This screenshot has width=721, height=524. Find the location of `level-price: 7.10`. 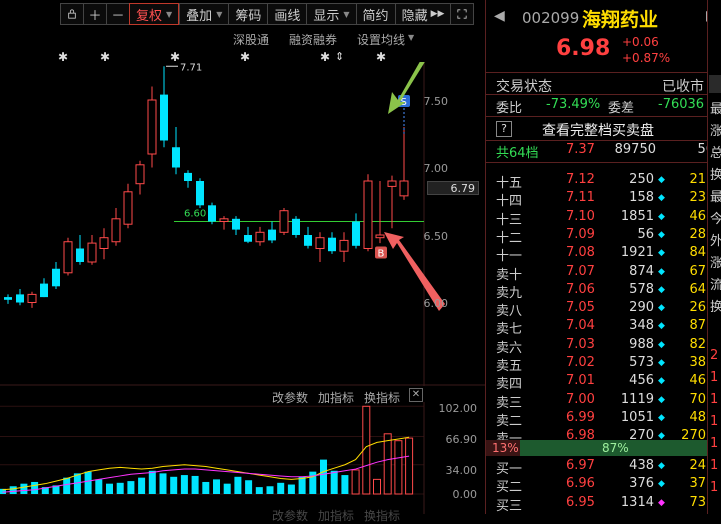

level-price: 7.10 is located at coordinates (580, 216).